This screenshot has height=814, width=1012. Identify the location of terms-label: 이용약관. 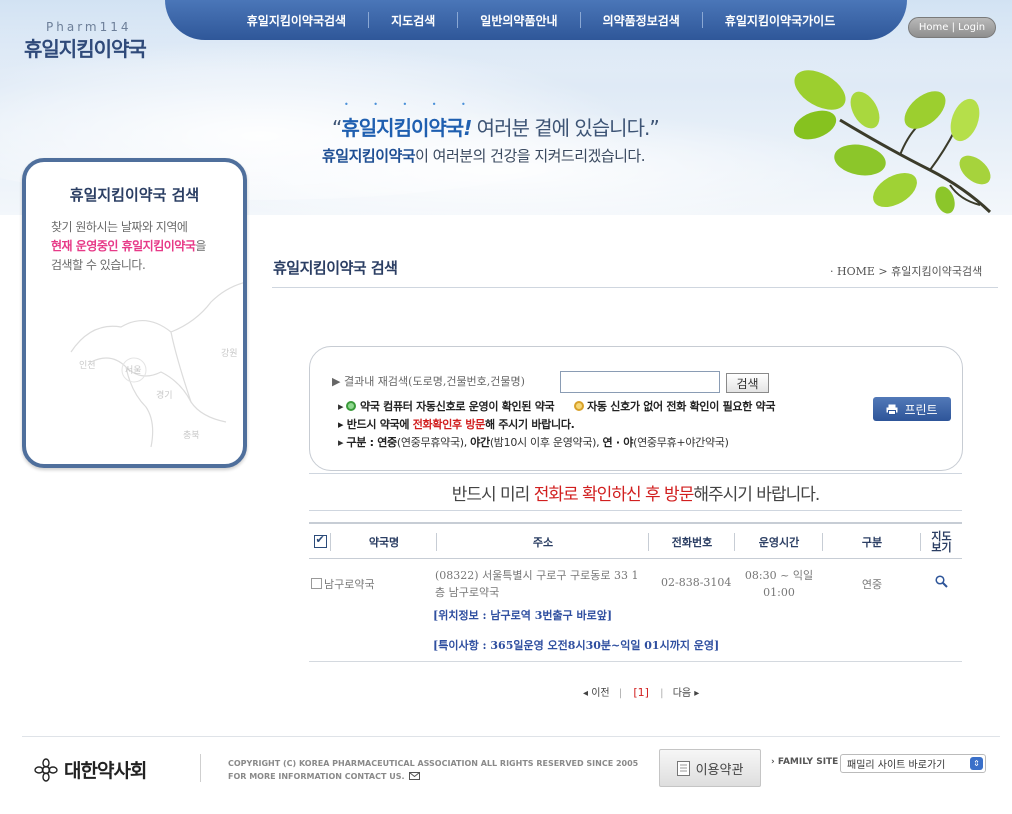
(719, 770).